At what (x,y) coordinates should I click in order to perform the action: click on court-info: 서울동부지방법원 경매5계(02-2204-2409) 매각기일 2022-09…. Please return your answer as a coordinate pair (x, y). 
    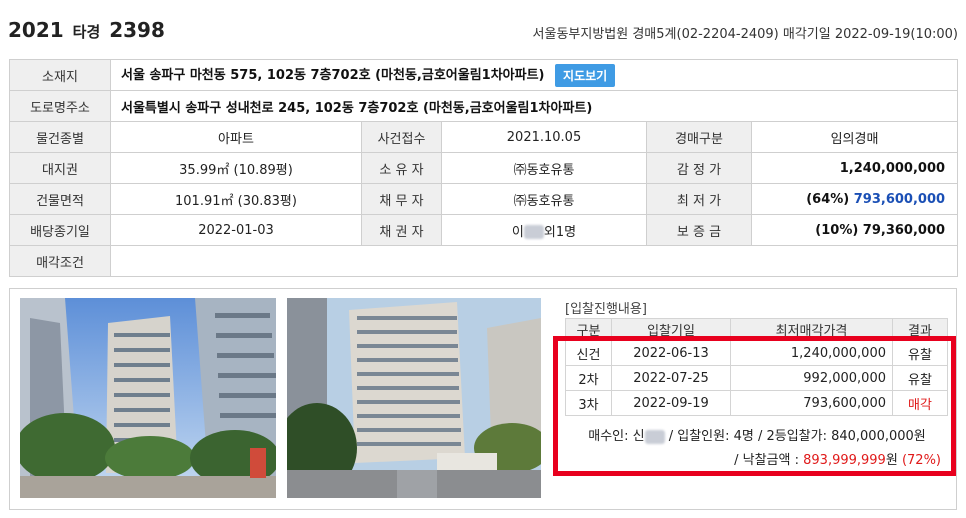
    Looking at the image, I should click on (745, 34).